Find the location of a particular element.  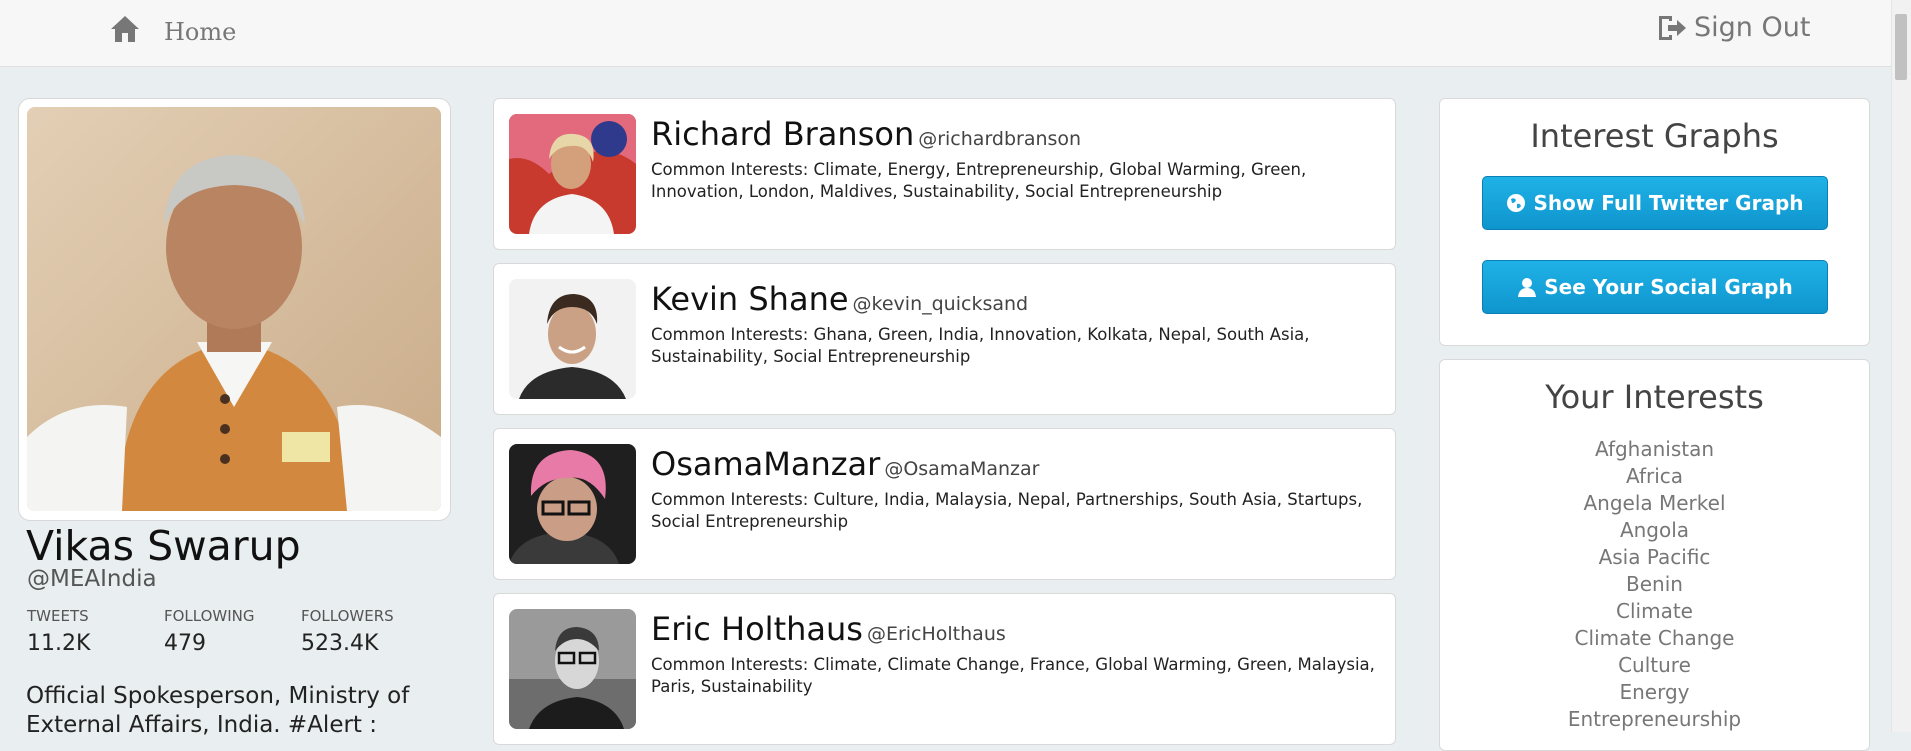

stat-followers: FOLLOWERS 523.4K is located at coordinates (347, 631).